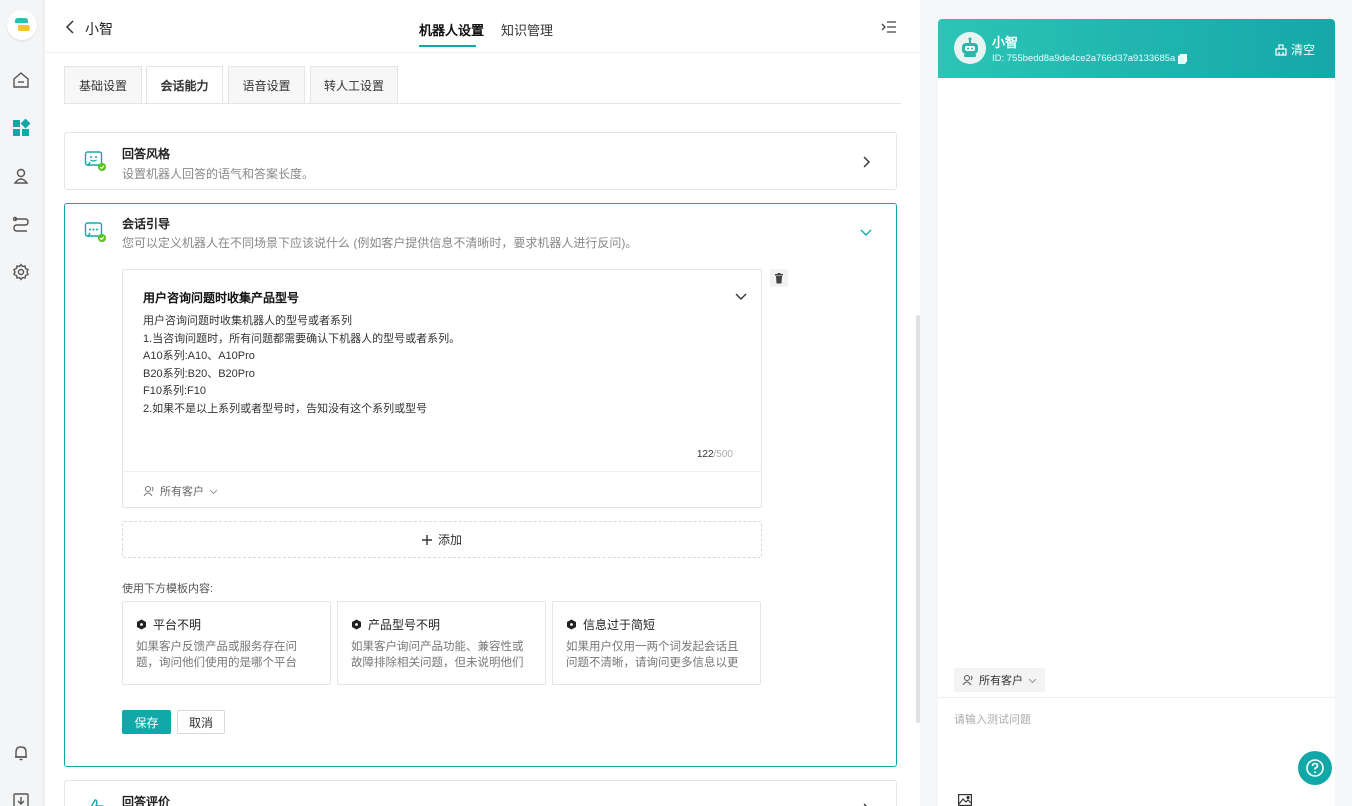 This screenshot has height=806, width=1352. I want to click on char-counter: 122/500, so click(715, 454).